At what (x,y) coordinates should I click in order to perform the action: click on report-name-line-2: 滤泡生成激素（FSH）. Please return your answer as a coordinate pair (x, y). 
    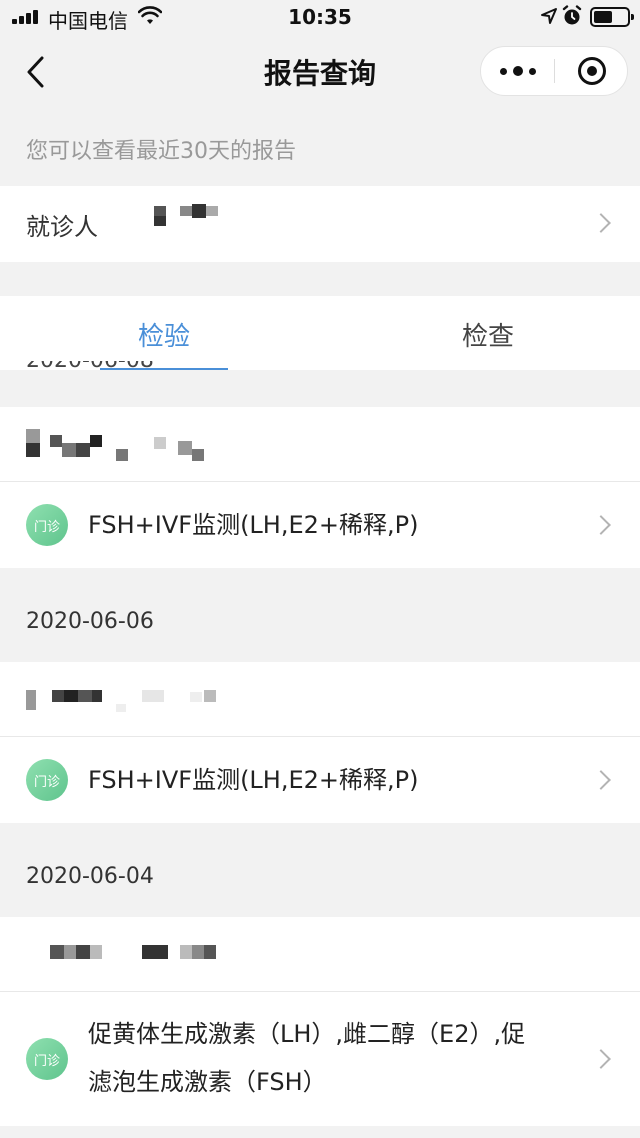
    Looking at the image, I should click on (207, 1082).